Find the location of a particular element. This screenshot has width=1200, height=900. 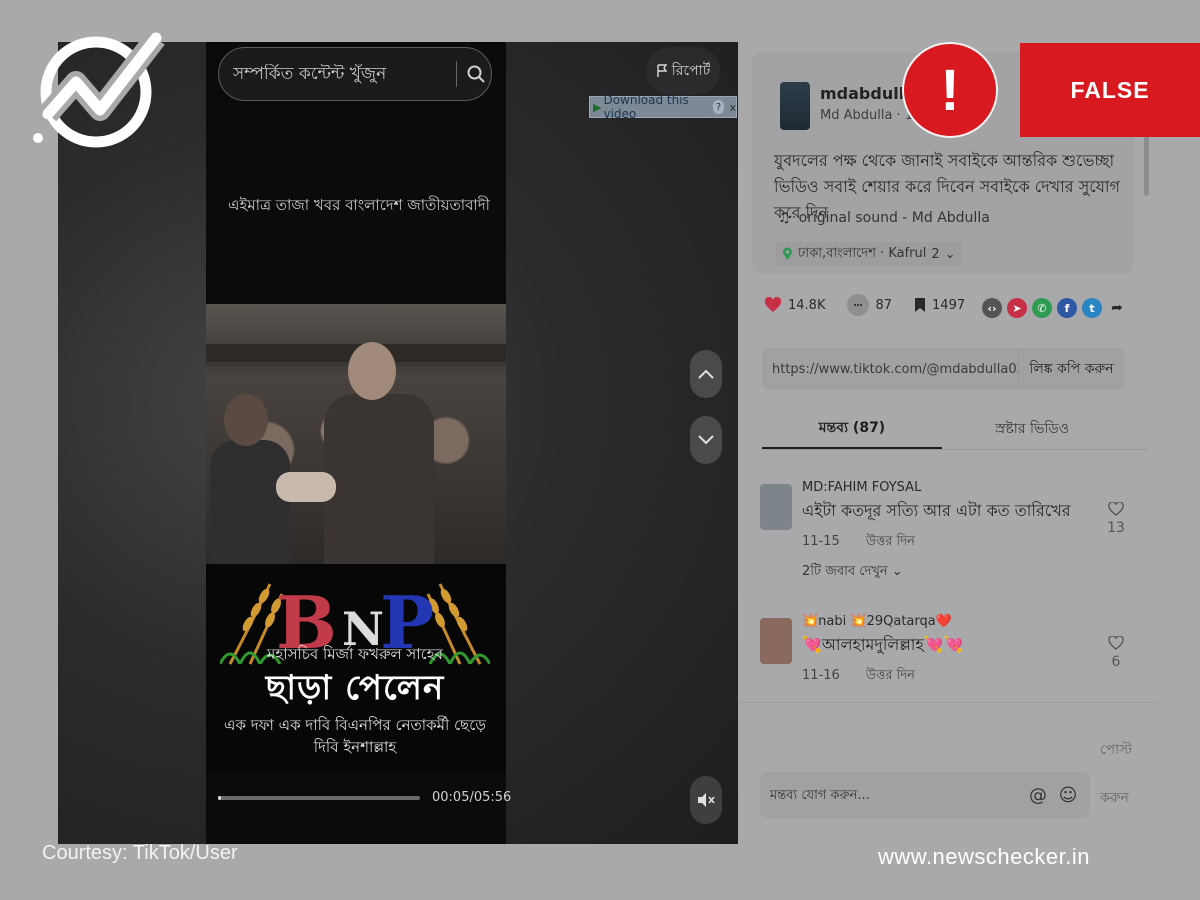

previous-video-button is located at coordinates (706, 374).